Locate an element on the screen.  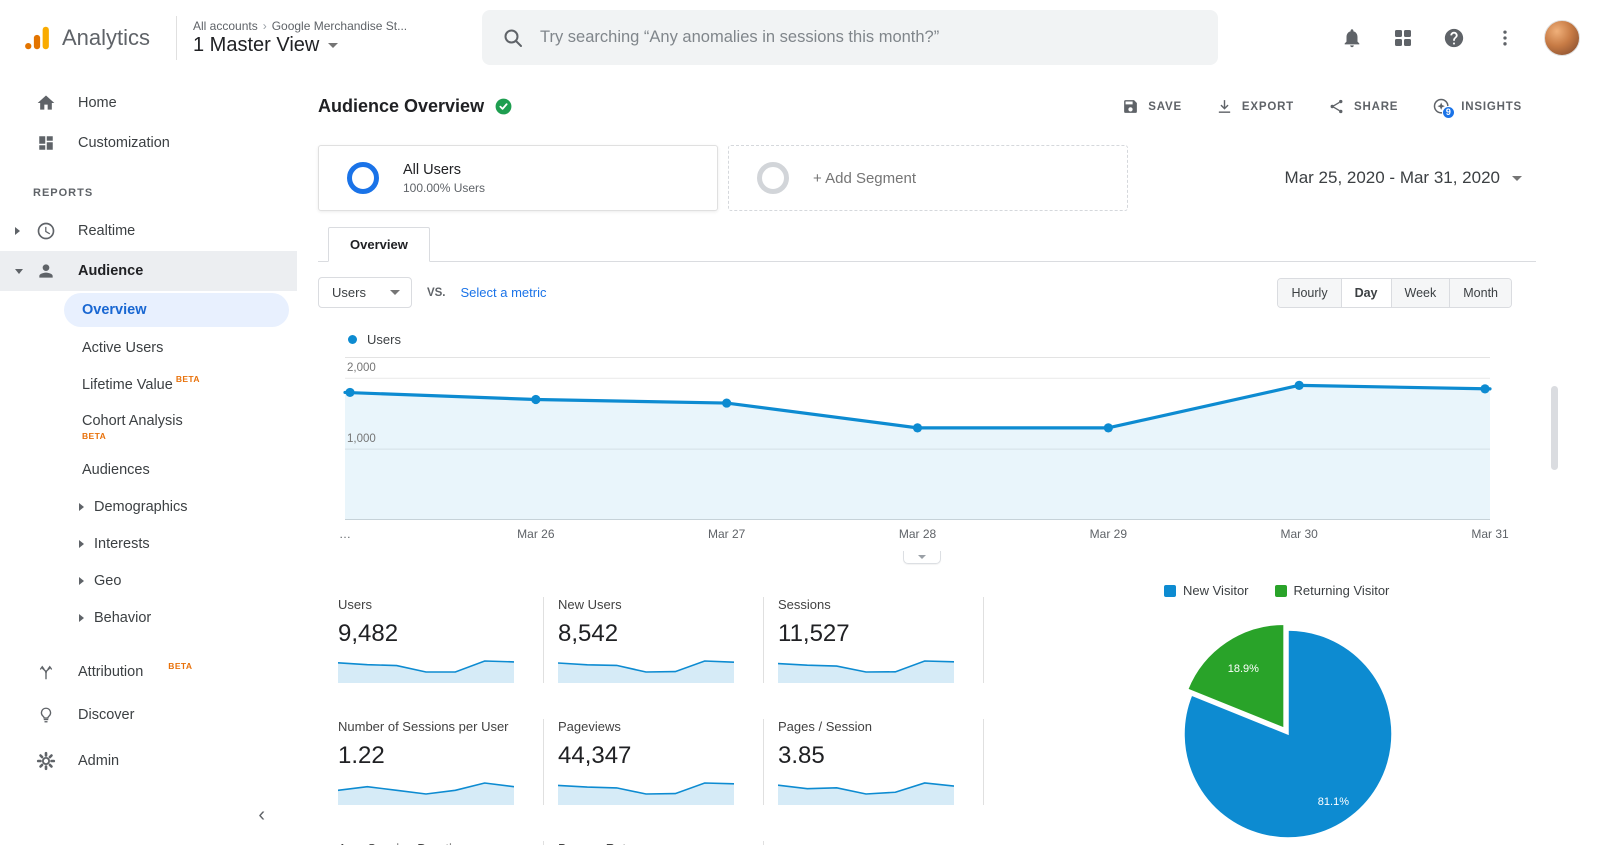
analytics-home-link: Analytics is located at coordinates (88, 38).